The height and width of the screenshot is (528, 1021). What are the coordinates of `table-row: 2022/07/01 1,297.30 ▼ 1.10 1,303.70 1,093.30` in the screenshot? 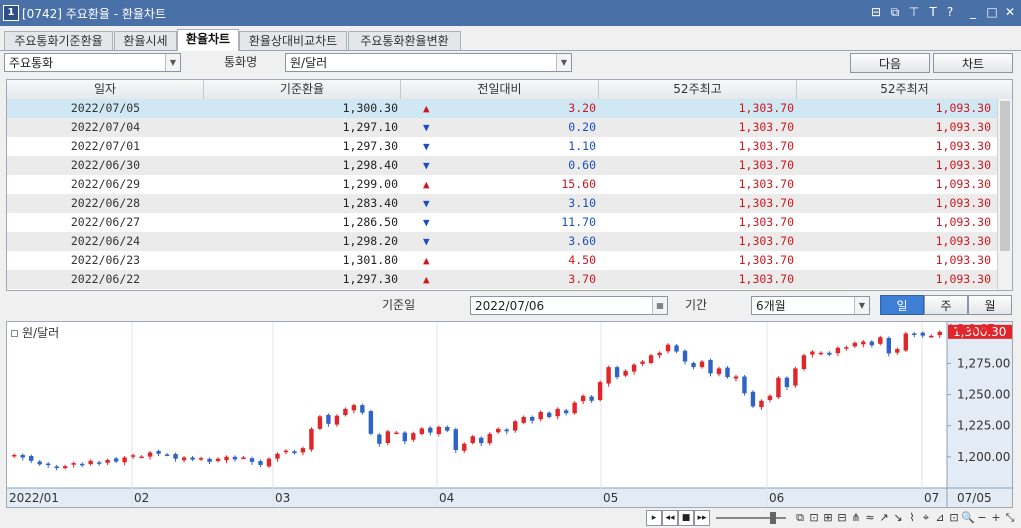 It's located at (502, 146).